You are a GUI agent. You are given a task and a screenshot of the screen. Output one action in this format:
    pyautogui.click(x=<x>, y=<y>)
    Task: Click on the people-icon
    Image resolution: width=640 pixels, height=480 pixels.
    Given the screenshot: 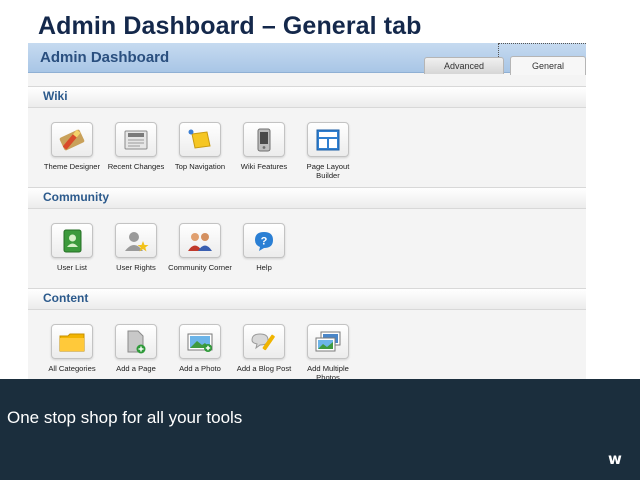 What is the action you would take?
    pyautogui.click(x=200, y=241)
    